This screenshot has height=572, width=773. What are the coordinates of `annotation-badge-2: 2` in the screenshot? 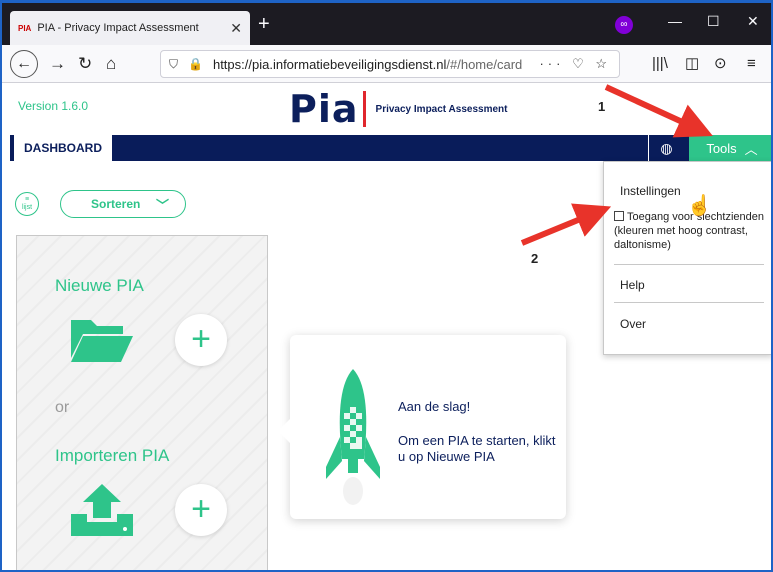 It's located at (535, 258).